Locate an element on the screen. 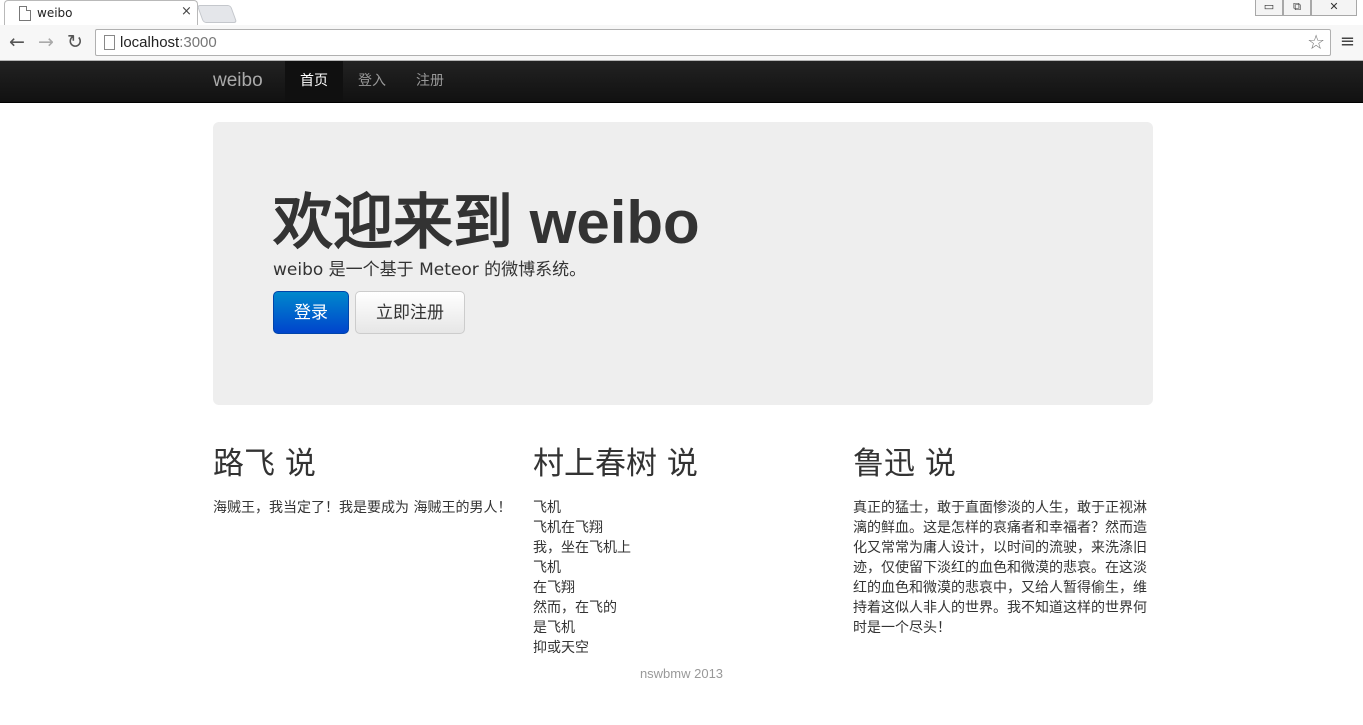 The width and height of the screenshot is (1363, 725). column-heading: 村上春树 说 is located at coordinates (615, 464).